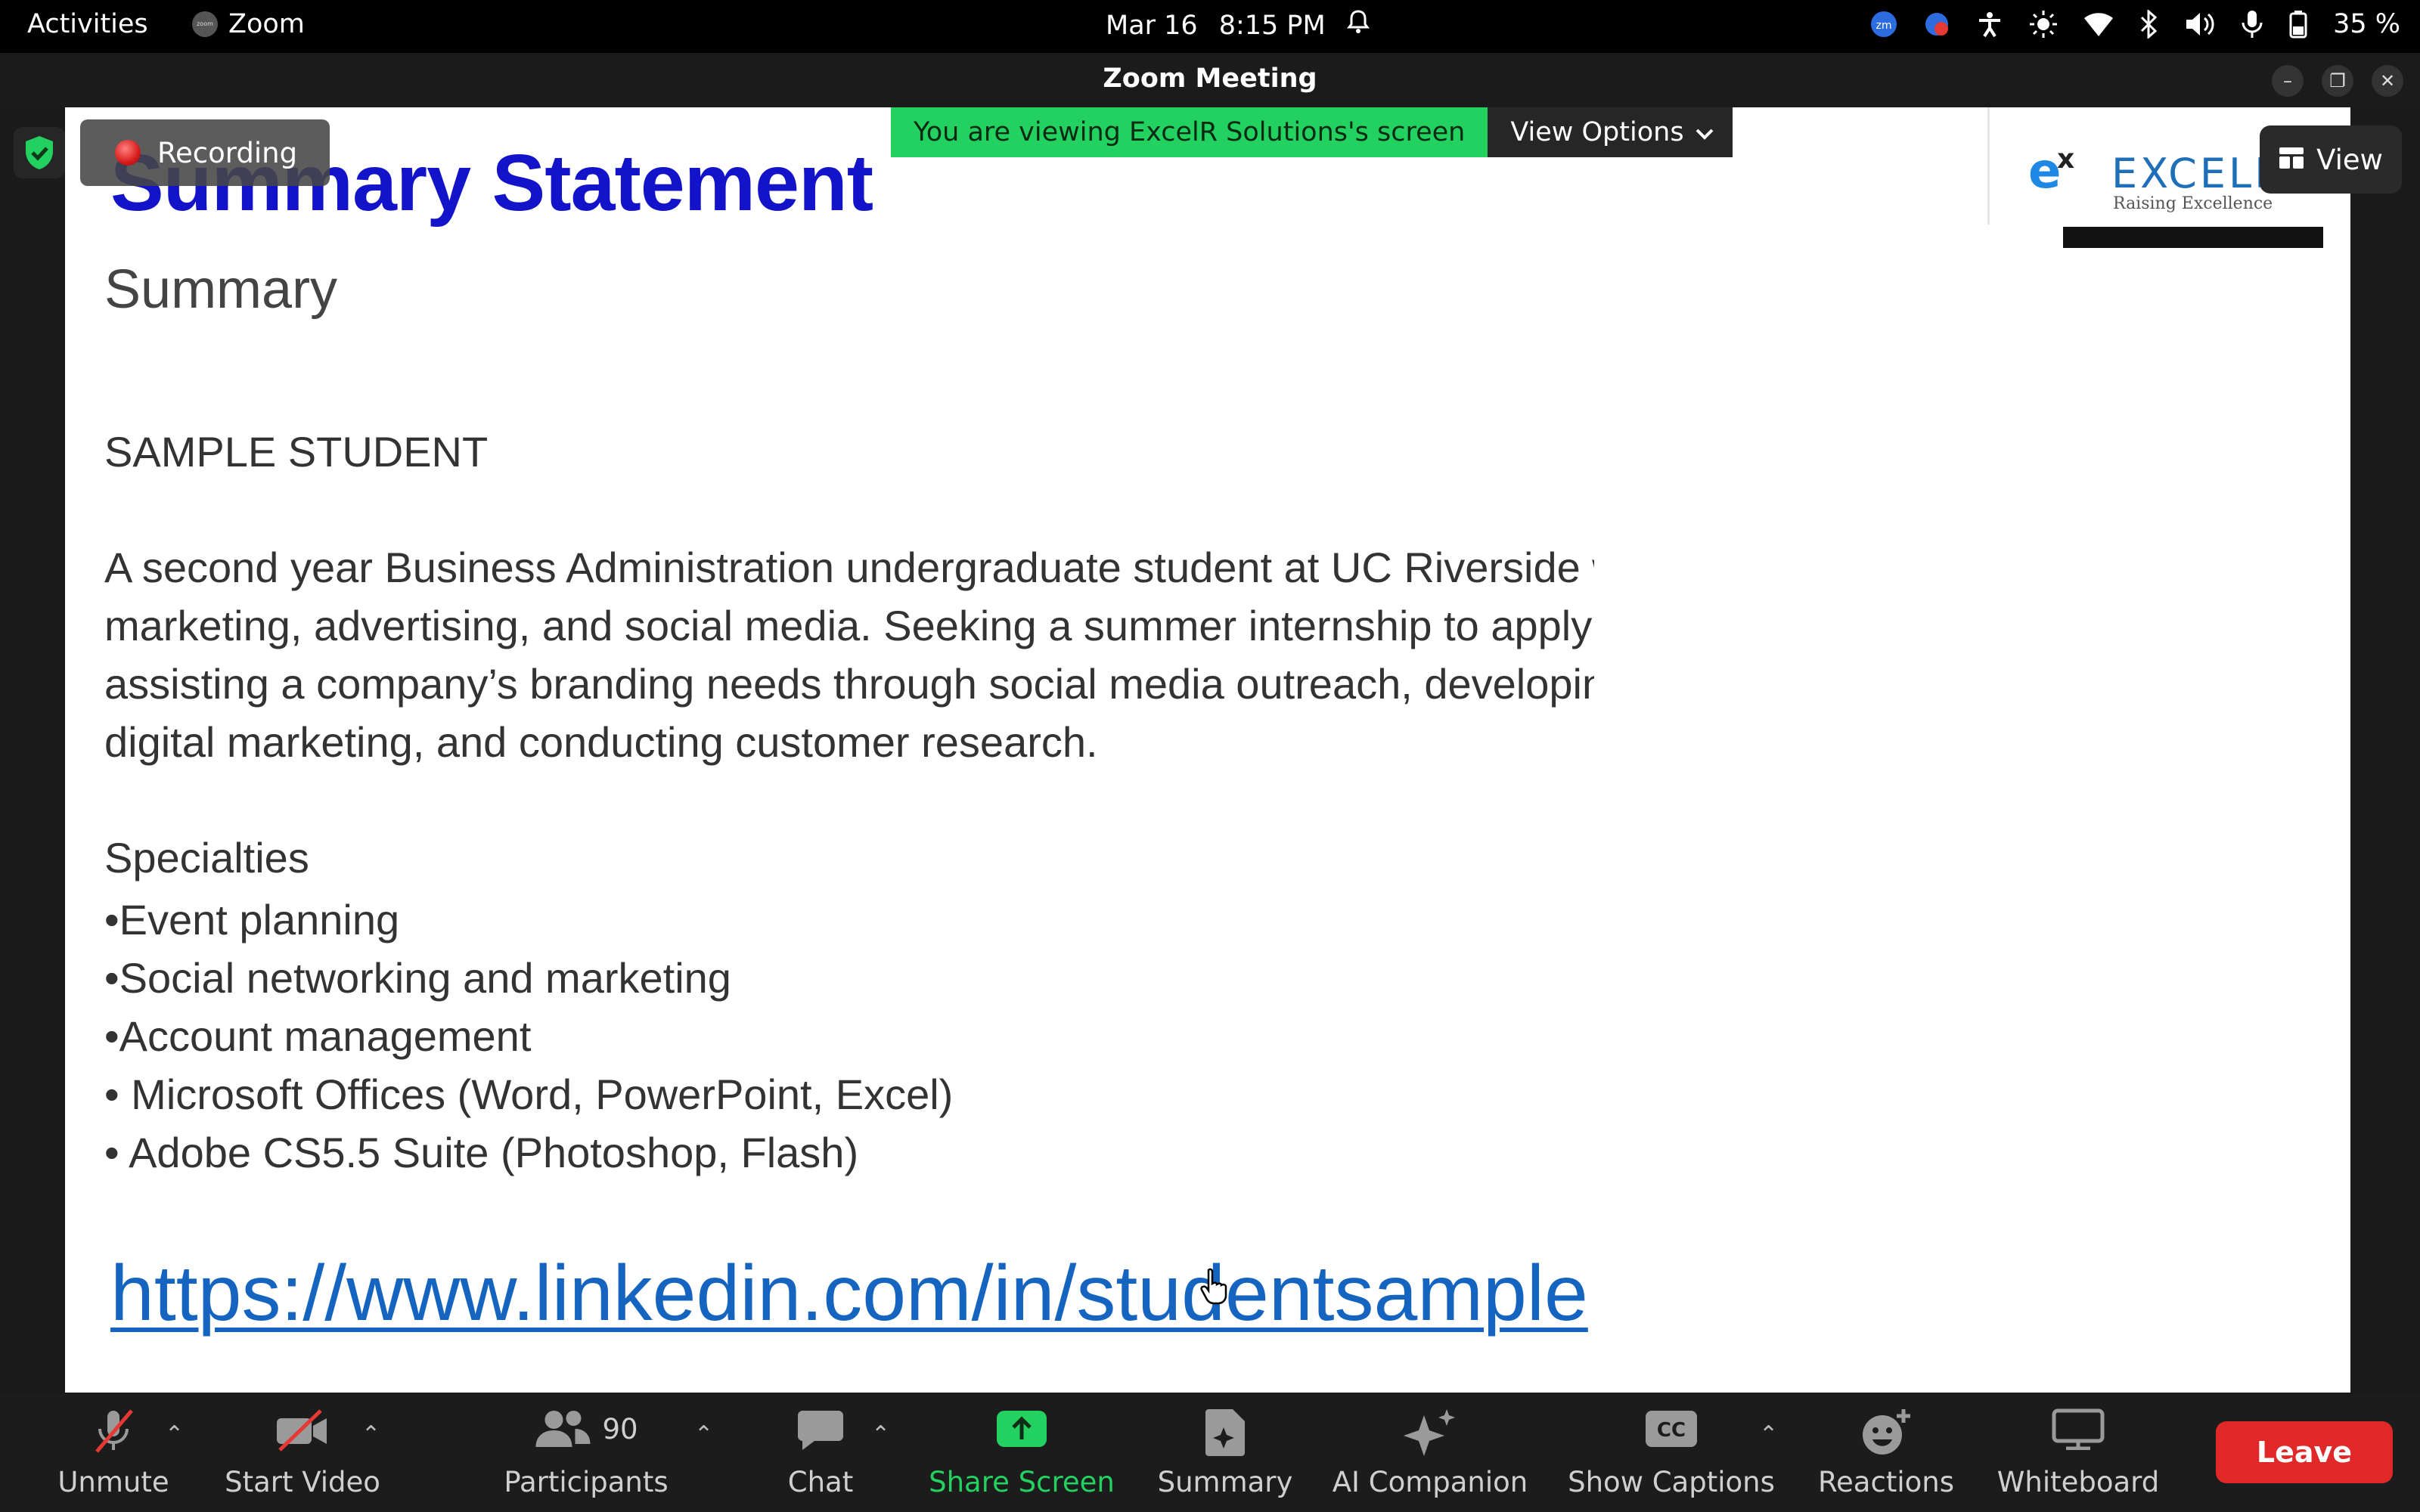 This screenshot has width=2420, height=1512. Describe the element at coordinates (266, 24) in the screenshot. I see `app-name: Zoom` at that location.